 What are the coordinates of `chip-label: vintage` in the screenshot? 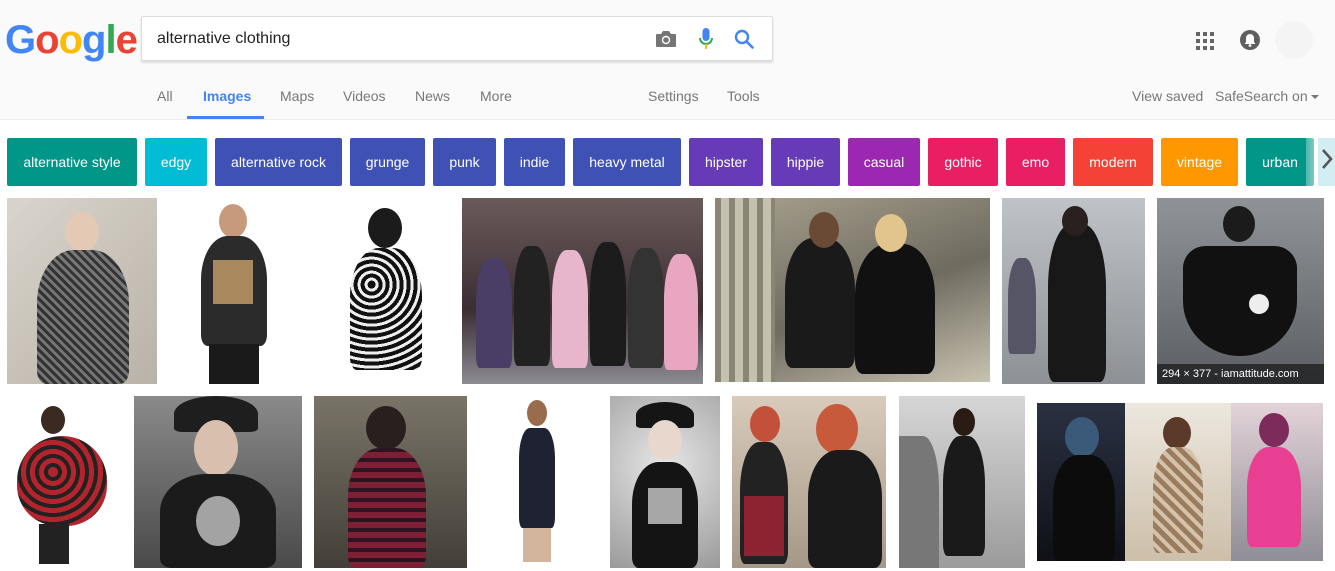 It's located at (1199, 162).